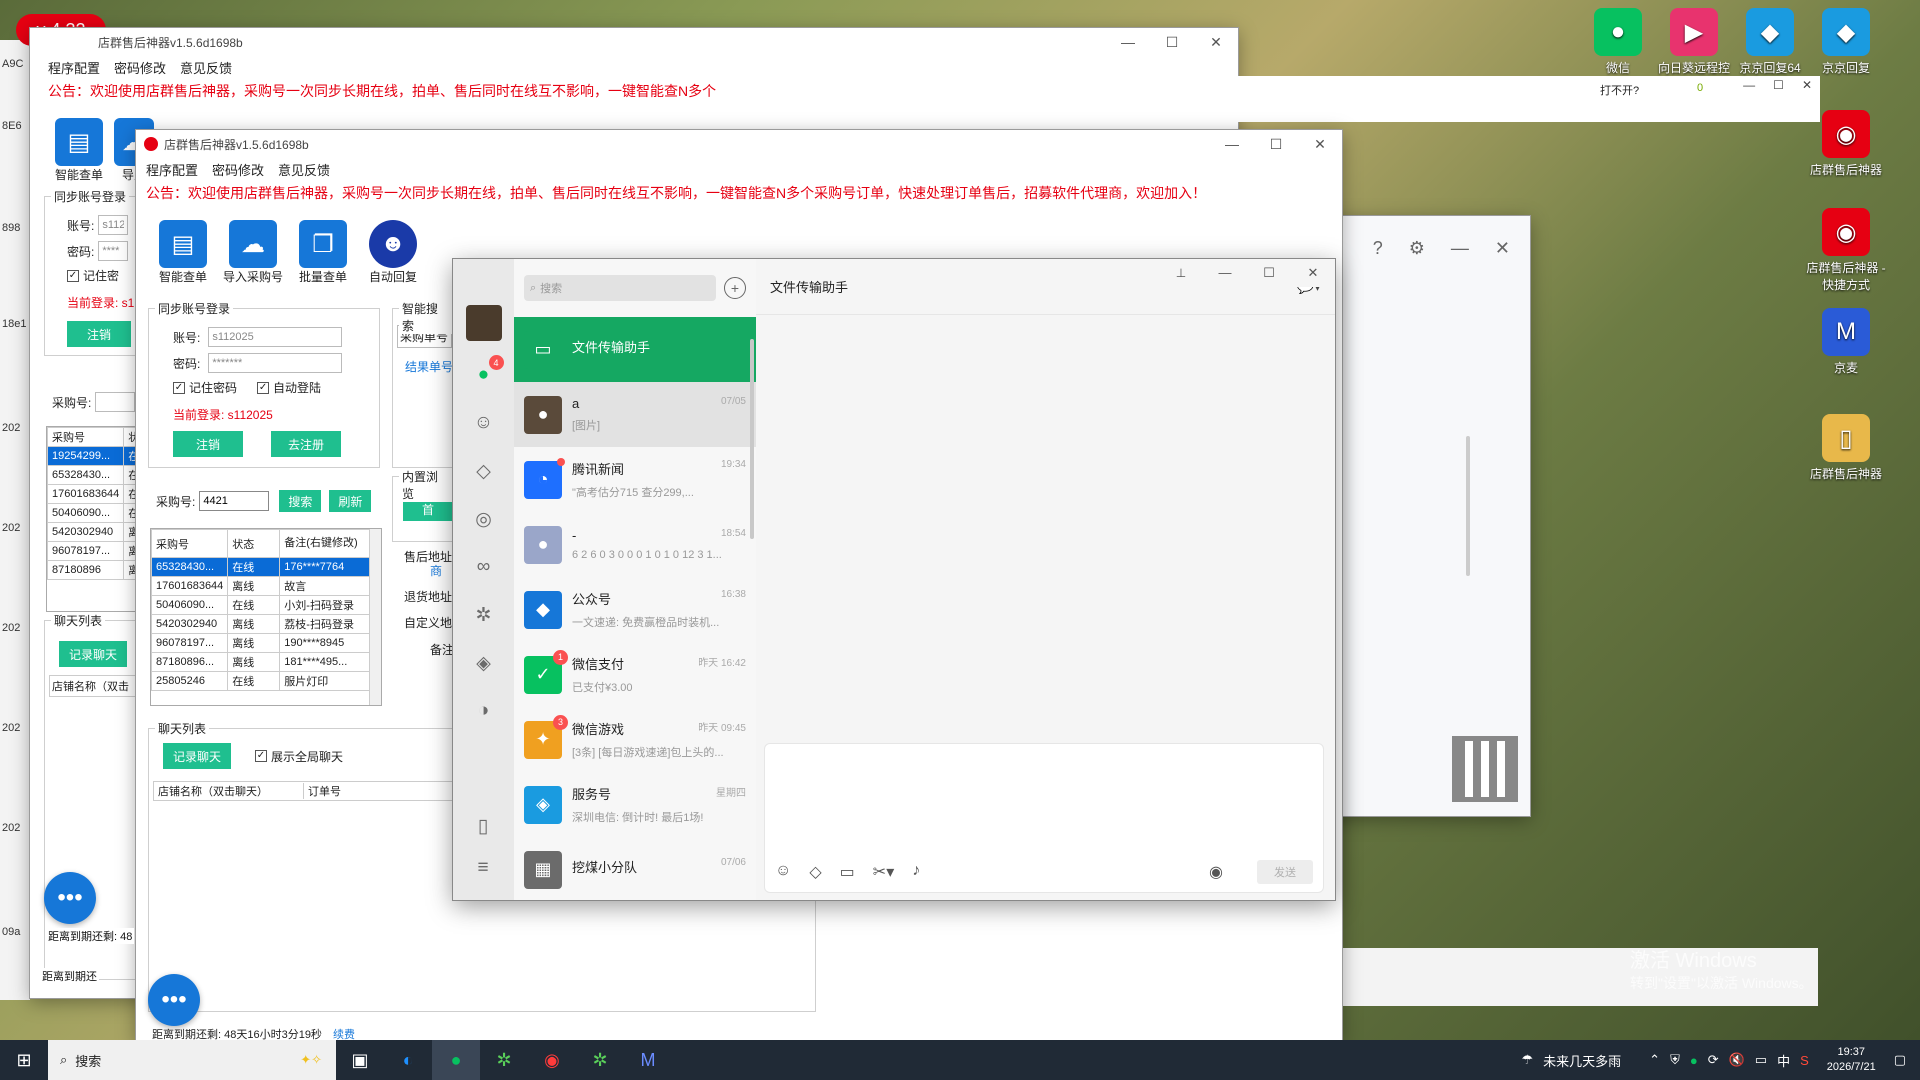 Image resolution: width=1920 pixels, height=1080 pixels. I want to click on compose-box: ☺ ◇ ▭ ✂▾ ♪ ◉ 发送, so click(1044, 818).